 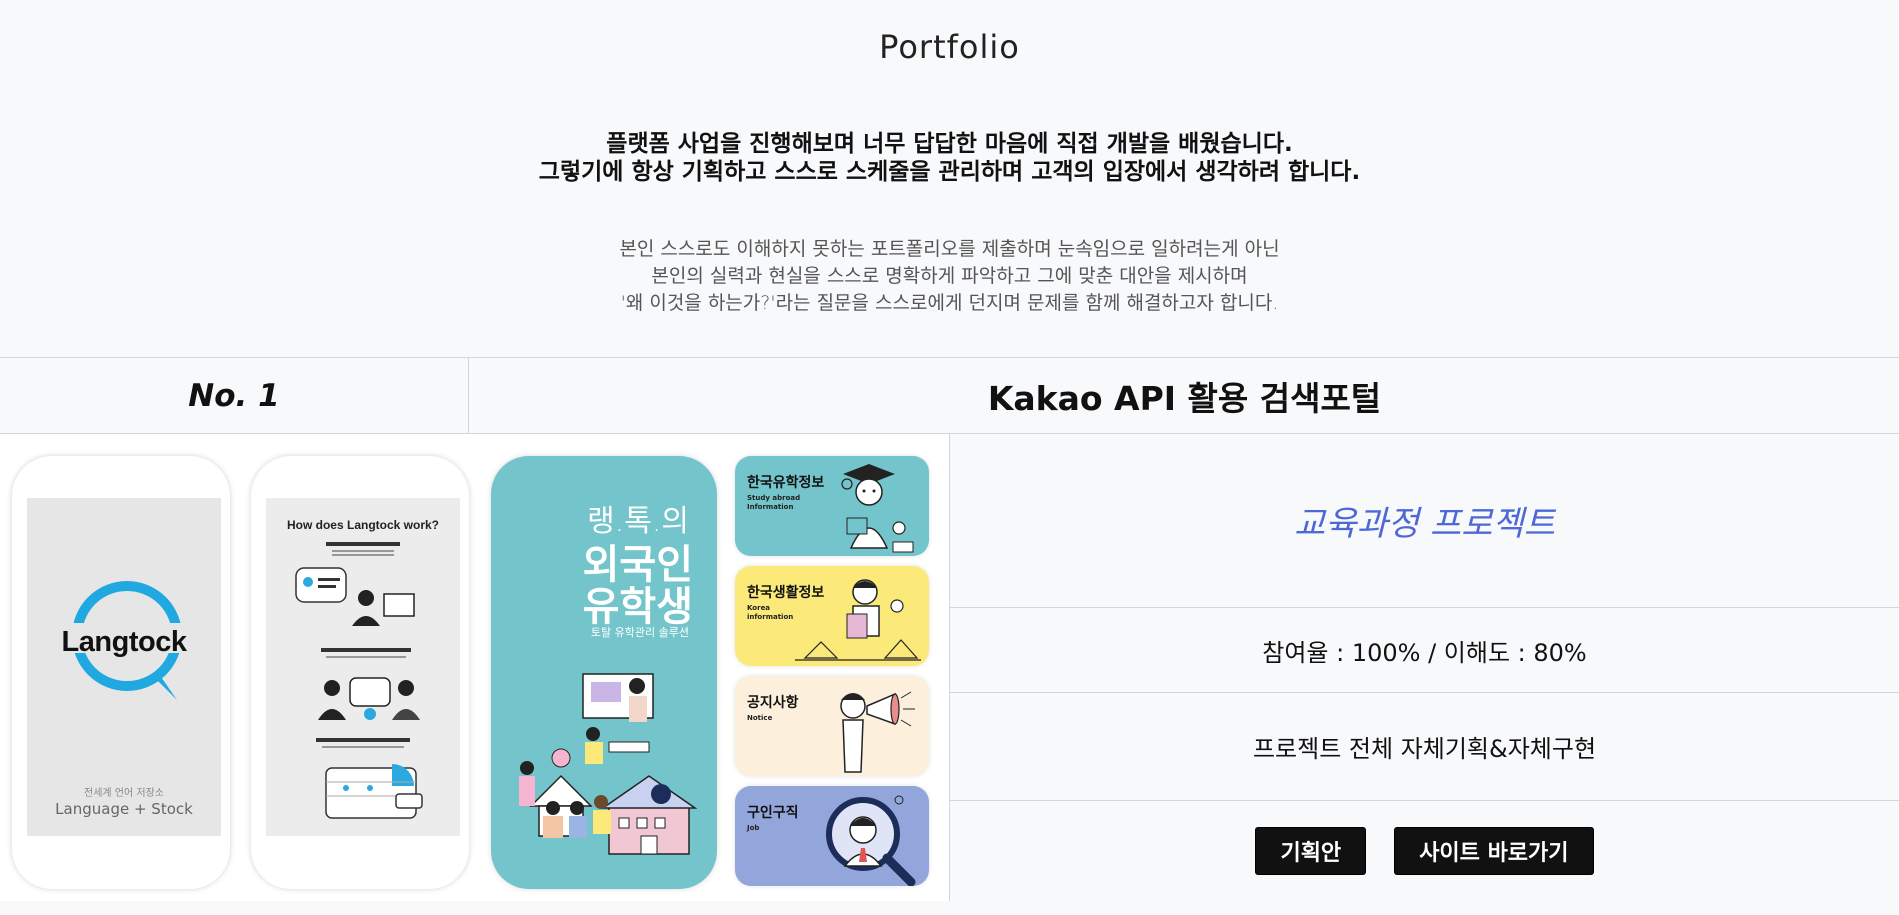 What do you see at coordinates (832, 726) in the screenshot?
I see `tile-notice: 공지사항 Notice` at bounding box center [832, 726].